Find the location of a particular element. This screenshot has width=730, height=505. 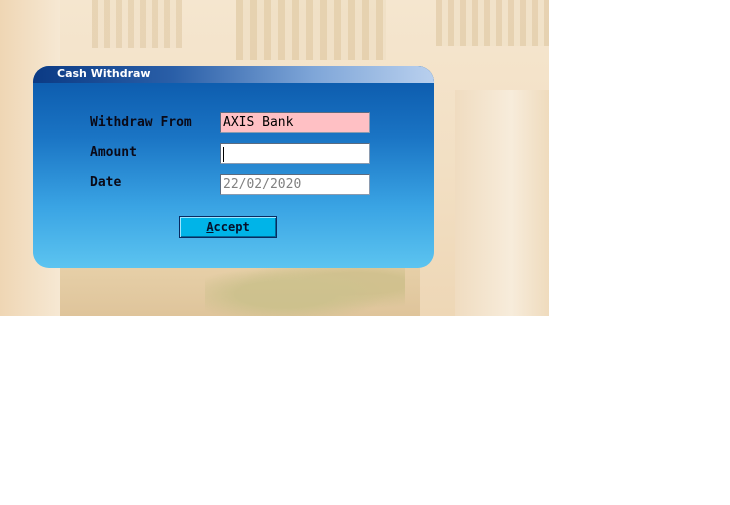

accept-mnemonic: A is located at coordinates (210, 227).